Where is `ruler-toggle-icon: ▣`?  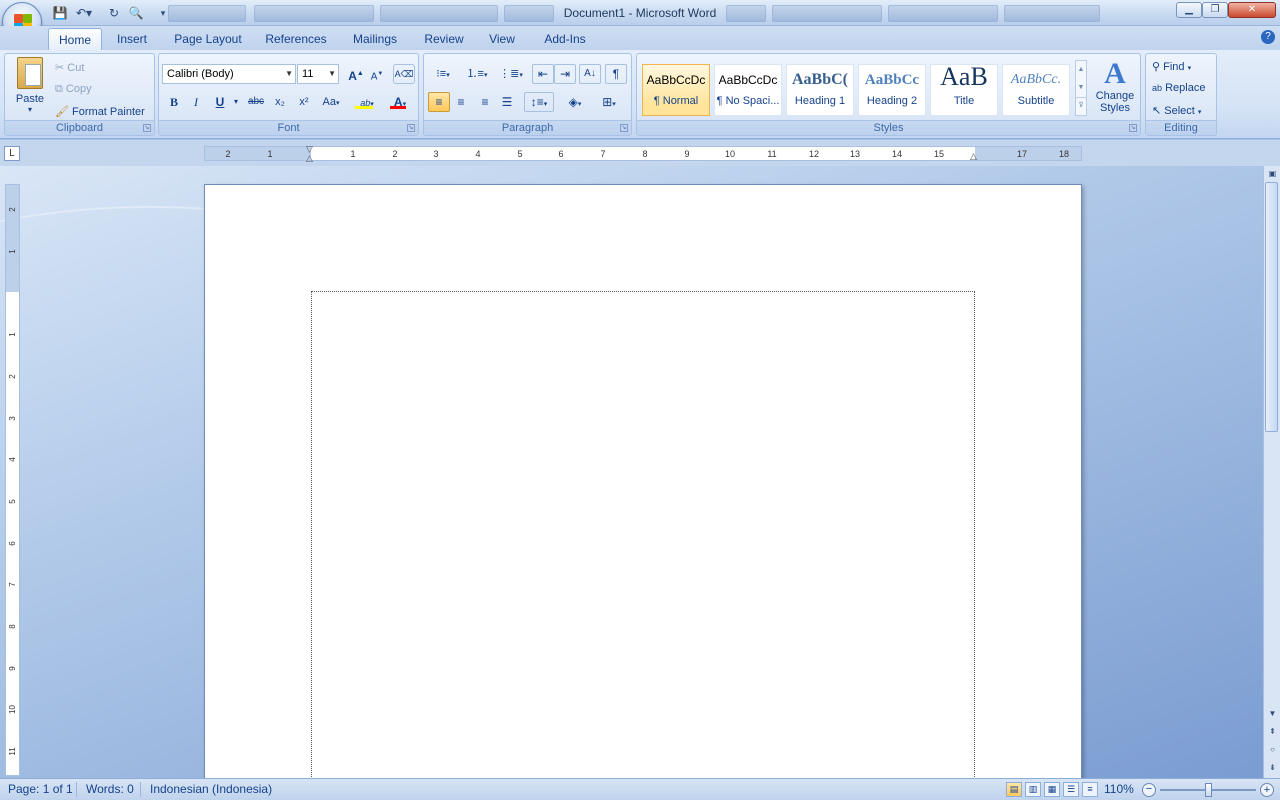 ruler-toggle-icon: ▣ is located at coordinates (1272, 173).